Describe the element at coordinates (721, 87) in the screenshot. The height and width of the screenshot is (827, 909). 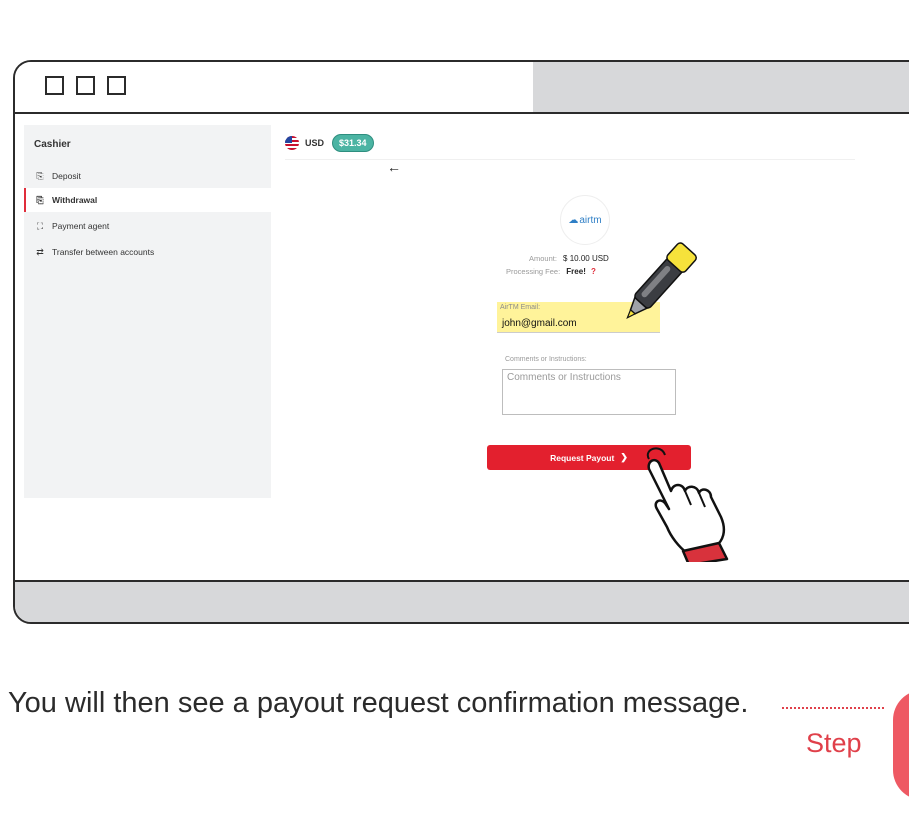
I see `address-bar-area` at that location.